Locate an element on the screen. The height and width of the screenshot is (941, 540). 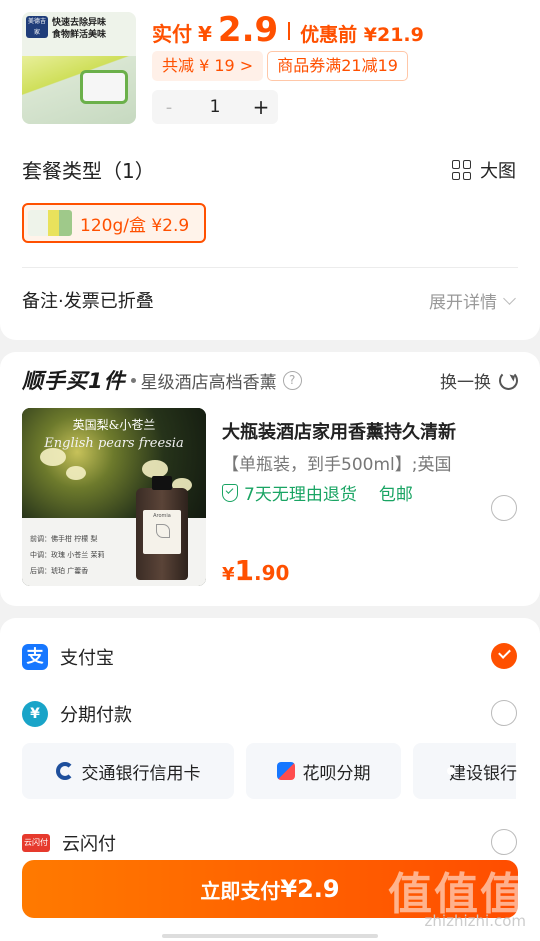
addon-guarantee: 7天无理由退货 包邮 is located at coordinates (317, 492).